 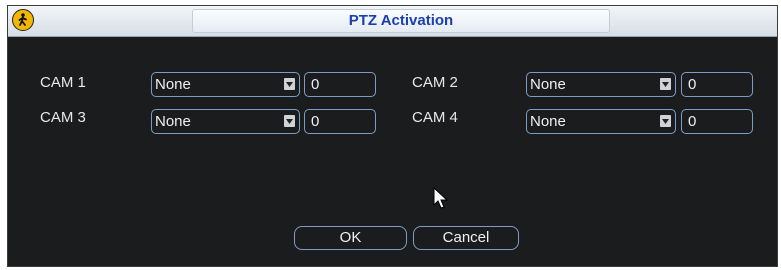 What do you see at coordinates (435, 117) in the screenshot?
I see `cam-4-label: CAM 4` at bounding box center [435, 117].